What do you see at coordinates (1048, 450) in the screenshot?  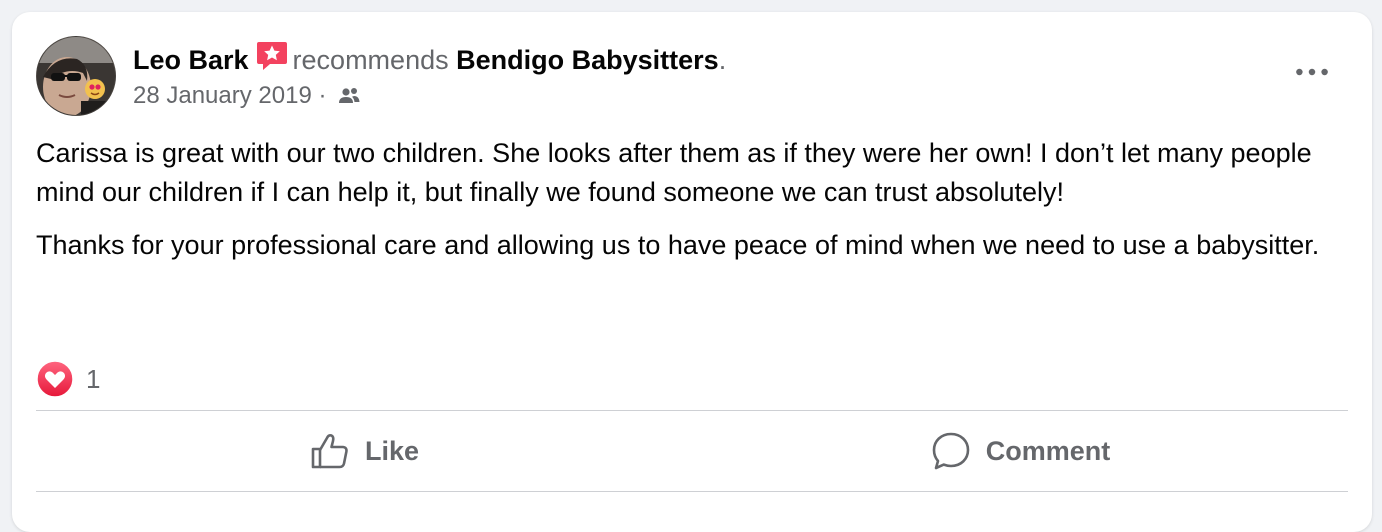 I see `comment-label: Comment` at bounding box center [1048, 450].